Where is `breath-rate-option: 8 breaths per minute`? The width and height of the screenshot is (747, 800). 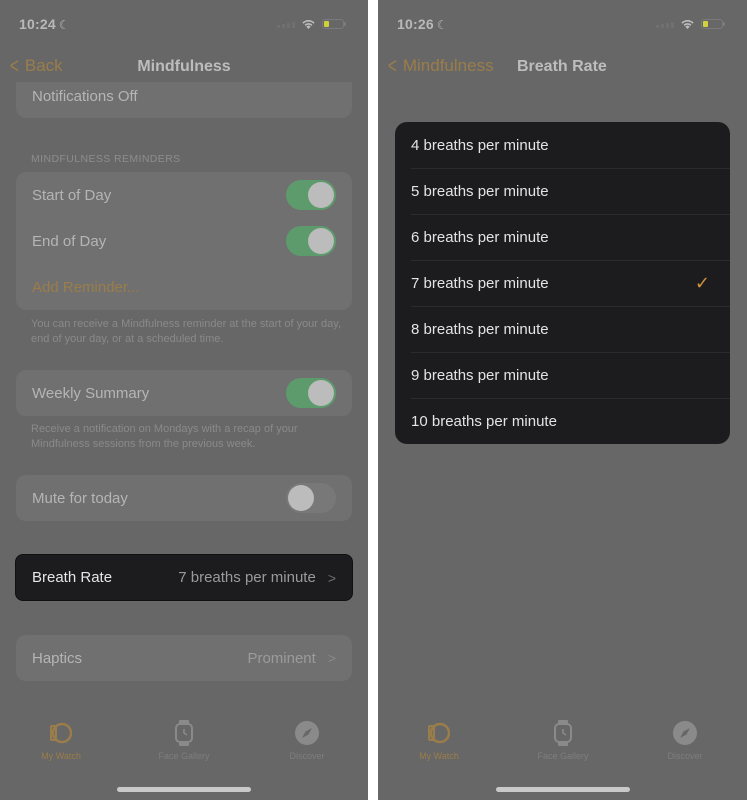 breath-rate-option: 8 breaths per minute is located at coordinates (562, 329).